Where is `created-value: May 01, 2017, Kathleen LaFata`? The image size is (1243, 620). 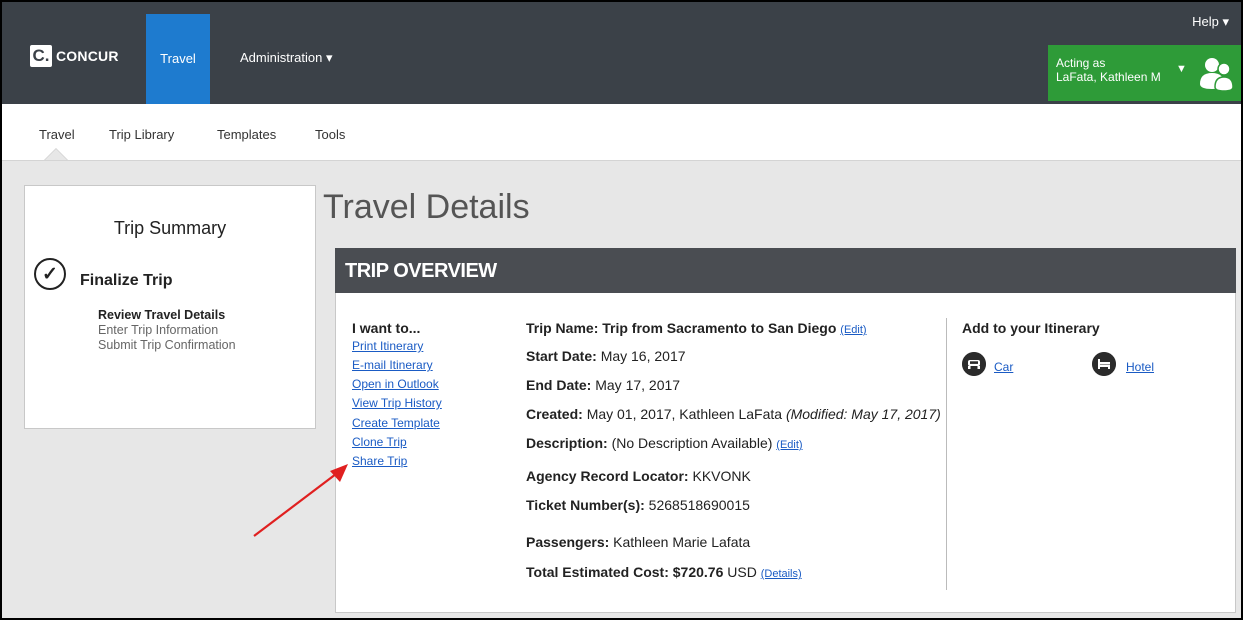
created-value: May 01, 2017, Kathleen LaFata is located at coordinates (684, 414).